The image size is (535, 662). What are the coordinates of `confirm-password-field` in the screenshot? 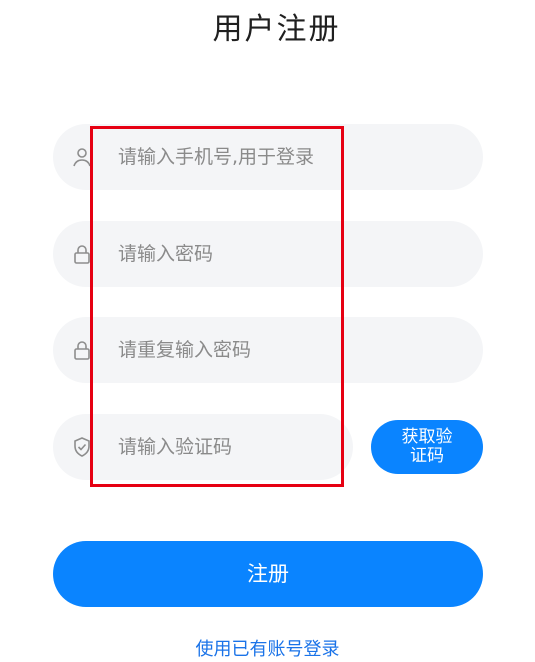 It's located at (268, 350).